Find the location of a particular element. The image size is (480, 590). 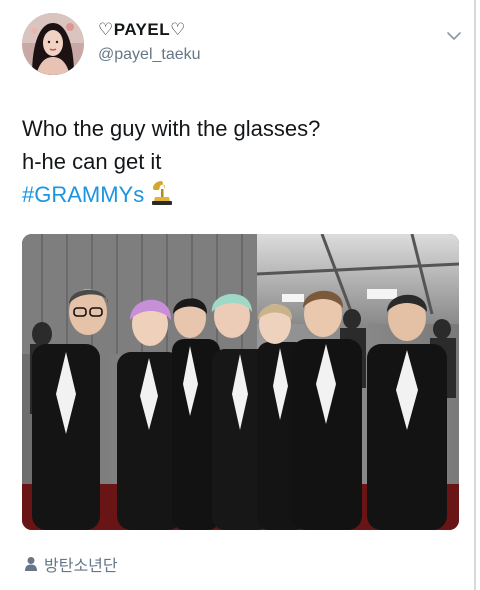

hashtag-link: #GRAMMYs is located at coordinates (83, 194).